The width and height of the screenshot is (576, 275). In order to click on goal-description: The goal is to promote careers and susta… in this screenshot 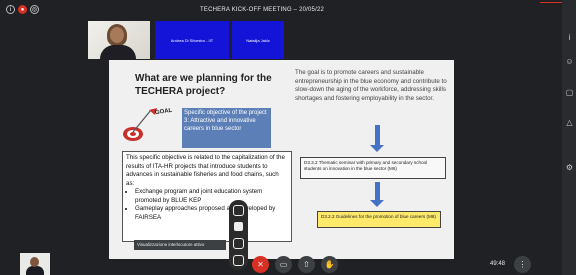, I will do `click(371, 85)`.